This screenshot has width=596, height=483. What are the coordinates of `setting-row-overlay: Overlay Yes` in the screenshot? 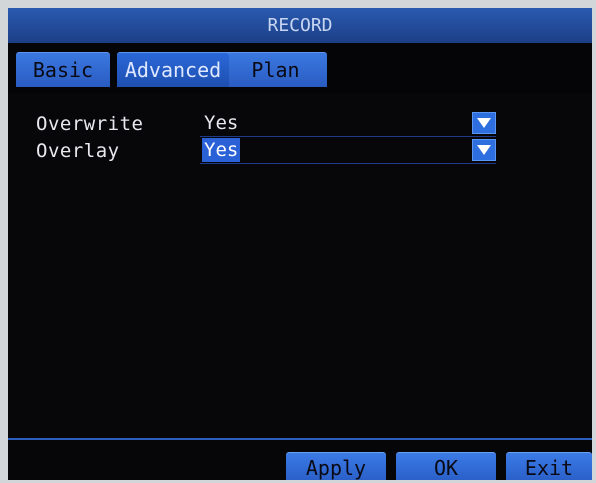 It's located at (300, 151).